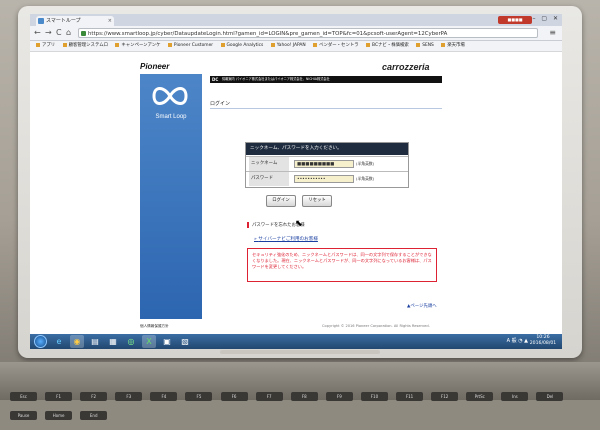  What do you see at coordinates (269, 179) in the screenshot?
I see `password-label: パスワード` at bounding box center [269, 179].